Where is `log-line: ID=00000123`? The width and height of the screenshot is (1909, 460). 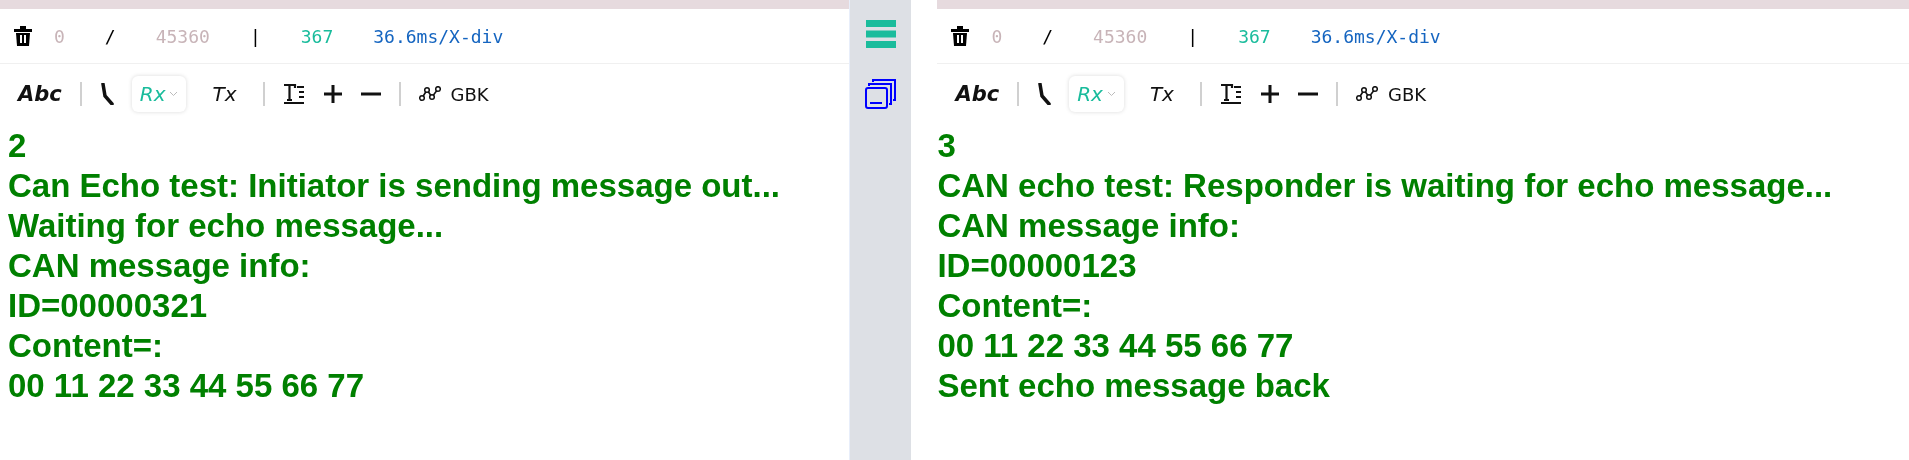 log-line: ID=00000123 is located at coordinates (1037, 266).